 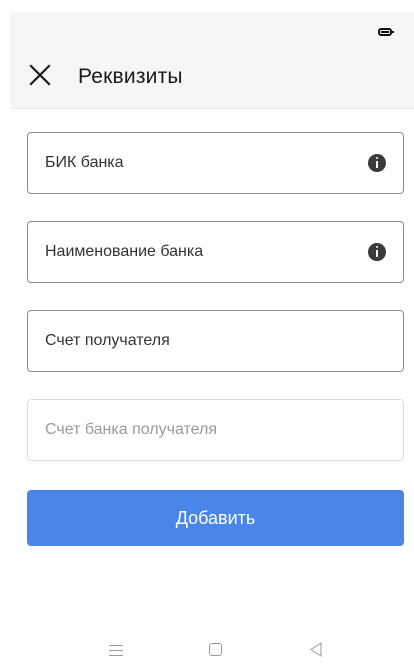 I want to click on home-icon, so click(x=215, y=649).